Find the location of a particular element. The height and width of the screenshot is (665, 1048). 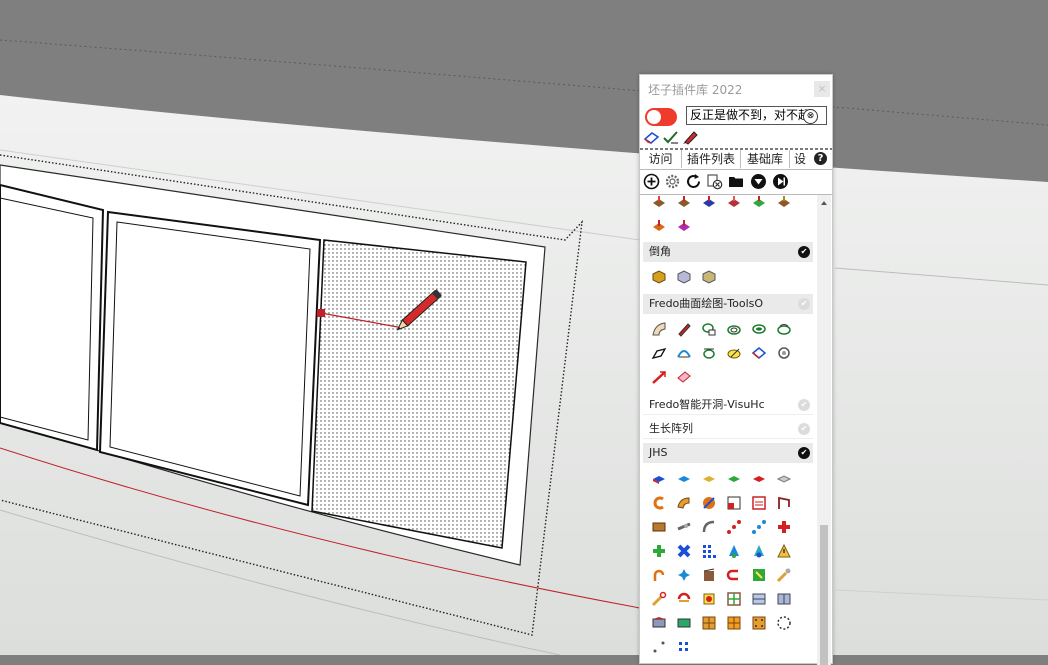

pencil-icon is located at coordinates (691, 137).